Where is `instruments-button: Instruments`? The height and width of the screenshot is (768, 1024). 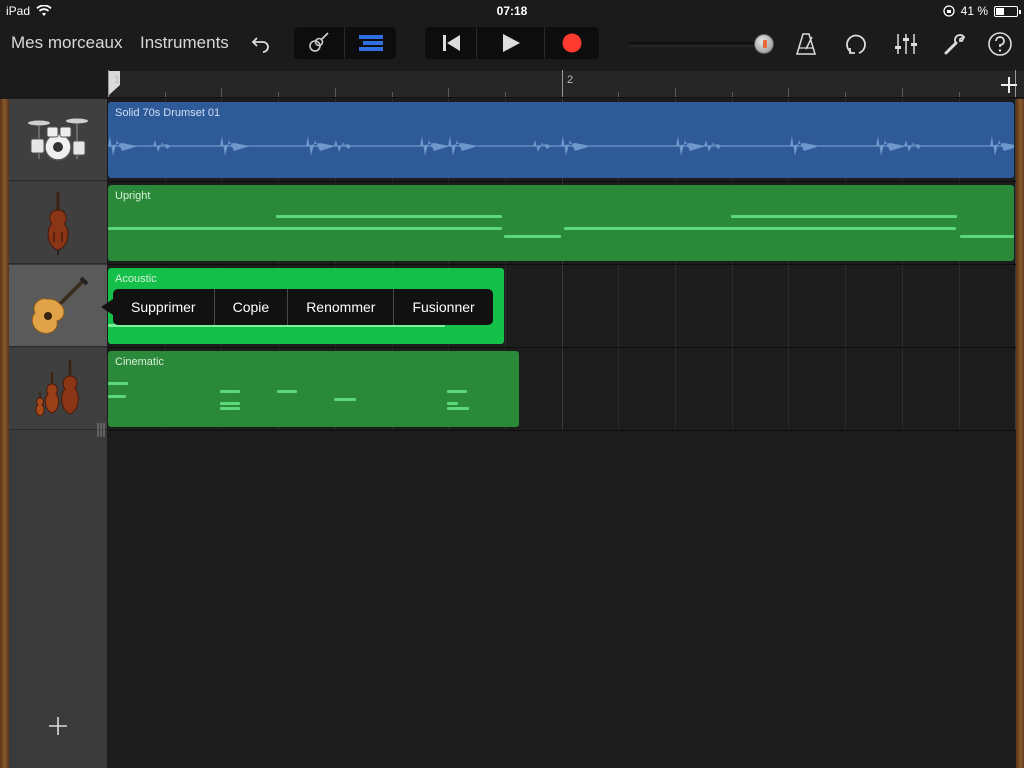 instruments-button: Instruments is located at coordinates (184, 43).